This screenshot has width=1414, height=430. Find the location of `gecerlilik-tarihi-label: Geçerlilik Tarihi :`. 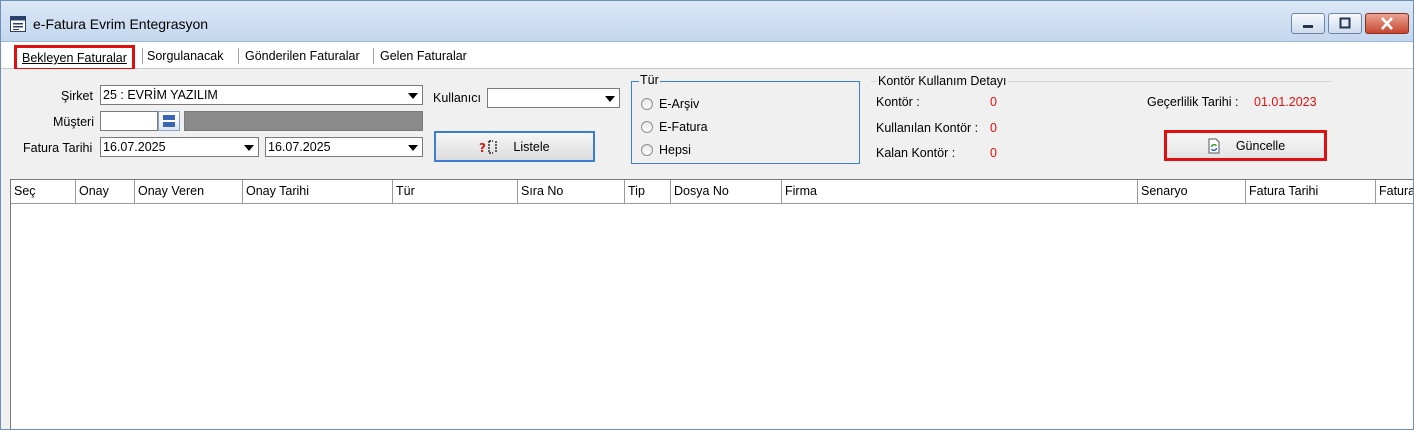

gecerlilik-tarihi-label: Geçerlilik Tarihi : is located at coordinates (1193, 102).